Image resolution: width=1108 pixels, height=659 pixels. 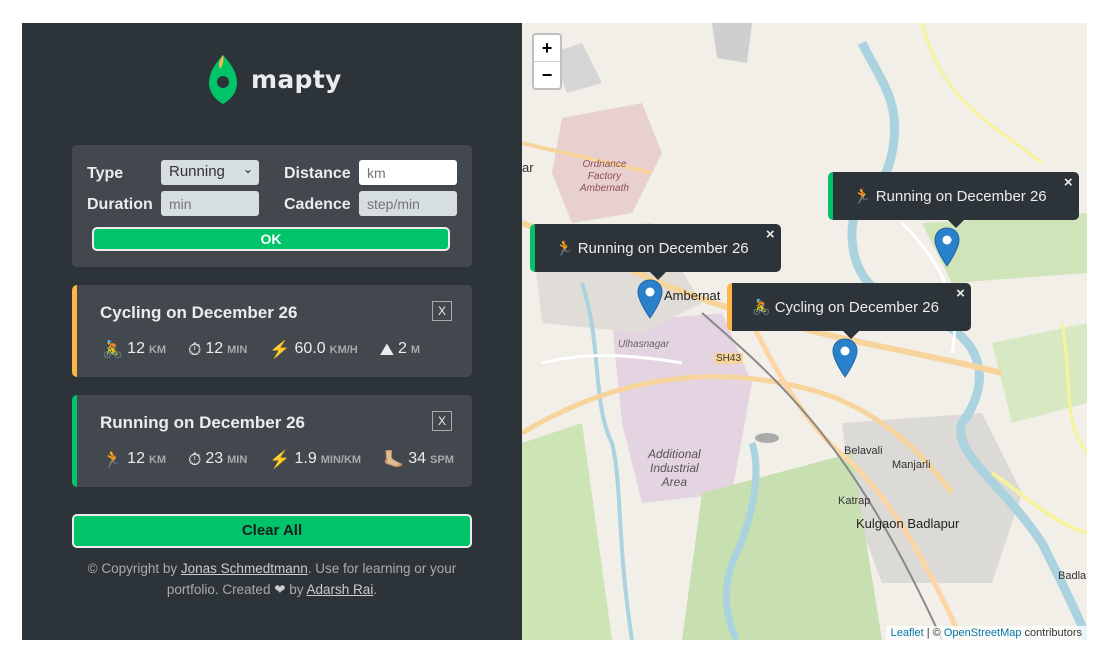 What do you see at coordinates (272, 531) in the screenshot?
I see `clear-all-button: Clear All` at bounding box center [272, 531].